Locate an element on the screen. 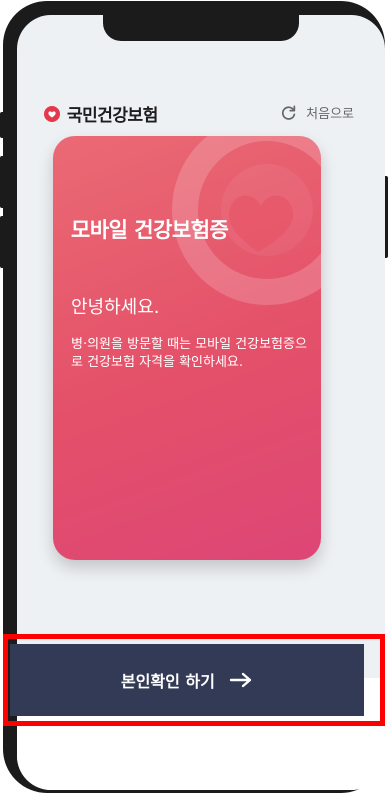 The width and height of the screenshot is (388, 795). highlight-box is located at coordinates (194, 680).